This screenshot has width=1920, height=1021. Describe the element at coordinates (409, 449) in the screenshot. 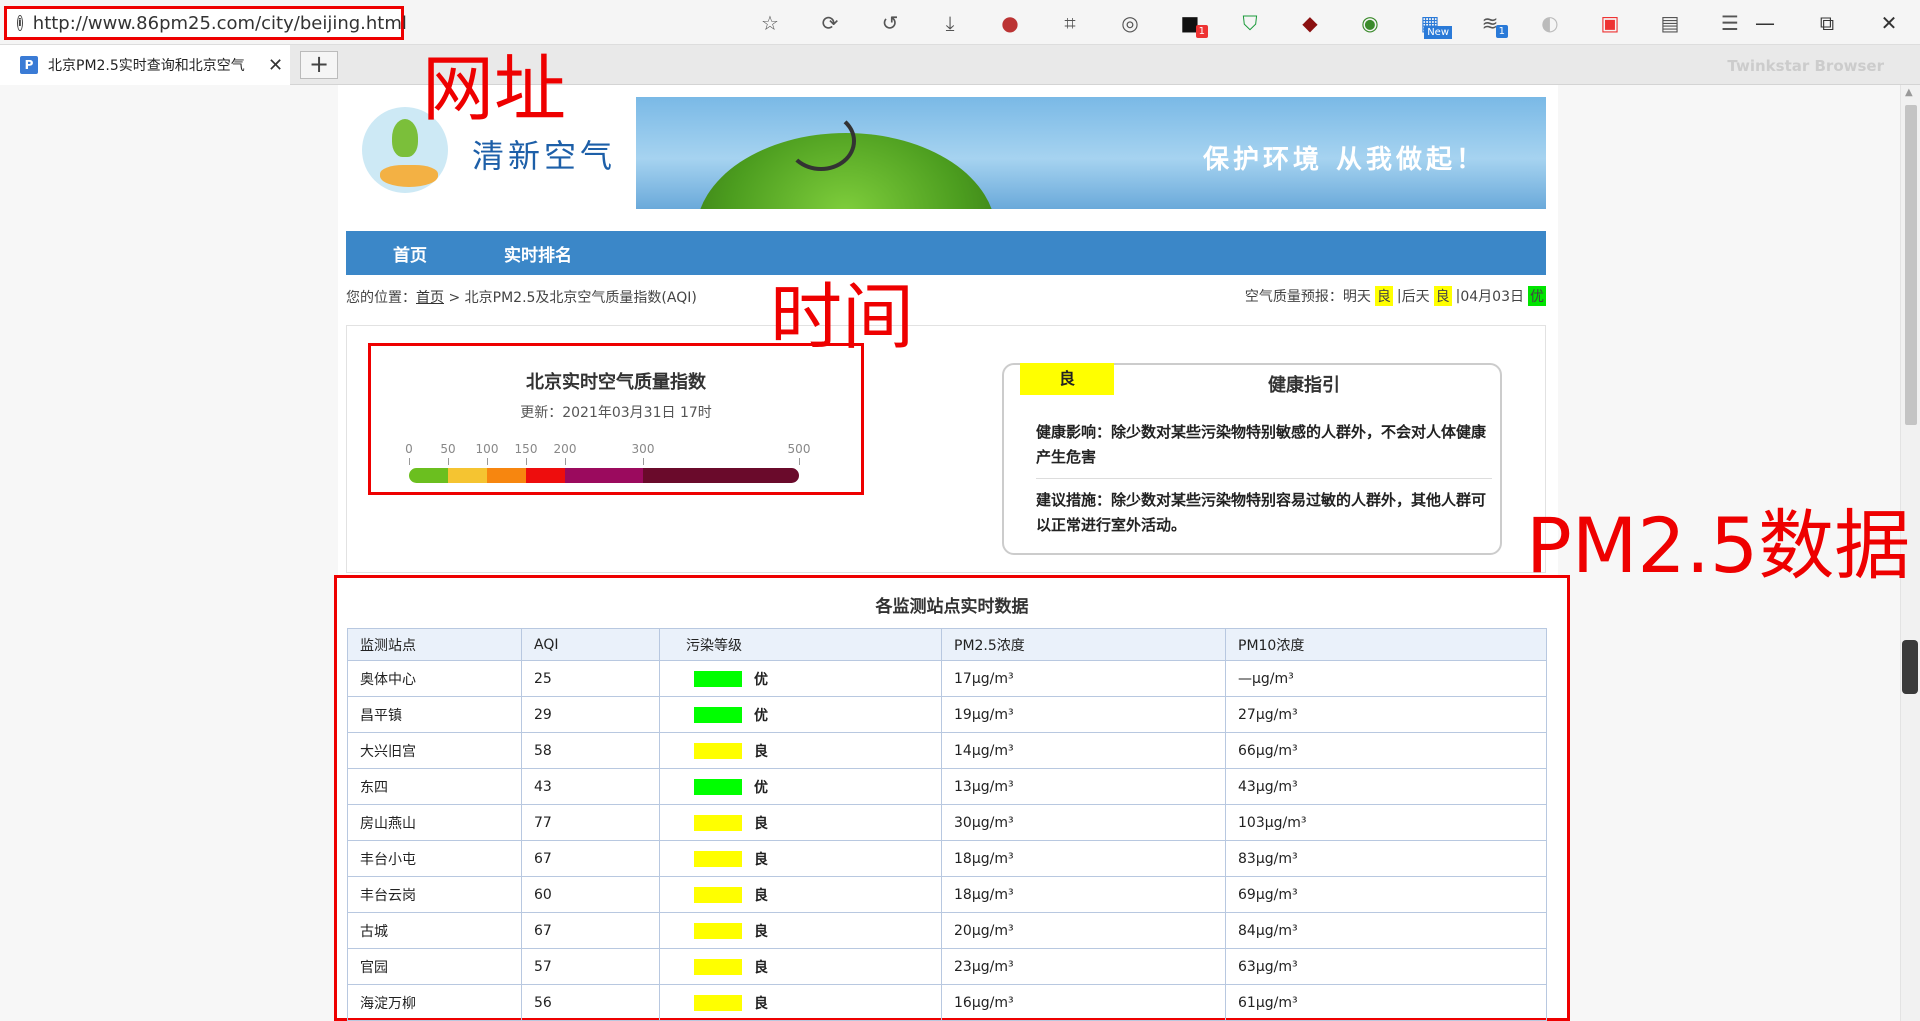

I see `aqi-tick-label: 0` at that location.